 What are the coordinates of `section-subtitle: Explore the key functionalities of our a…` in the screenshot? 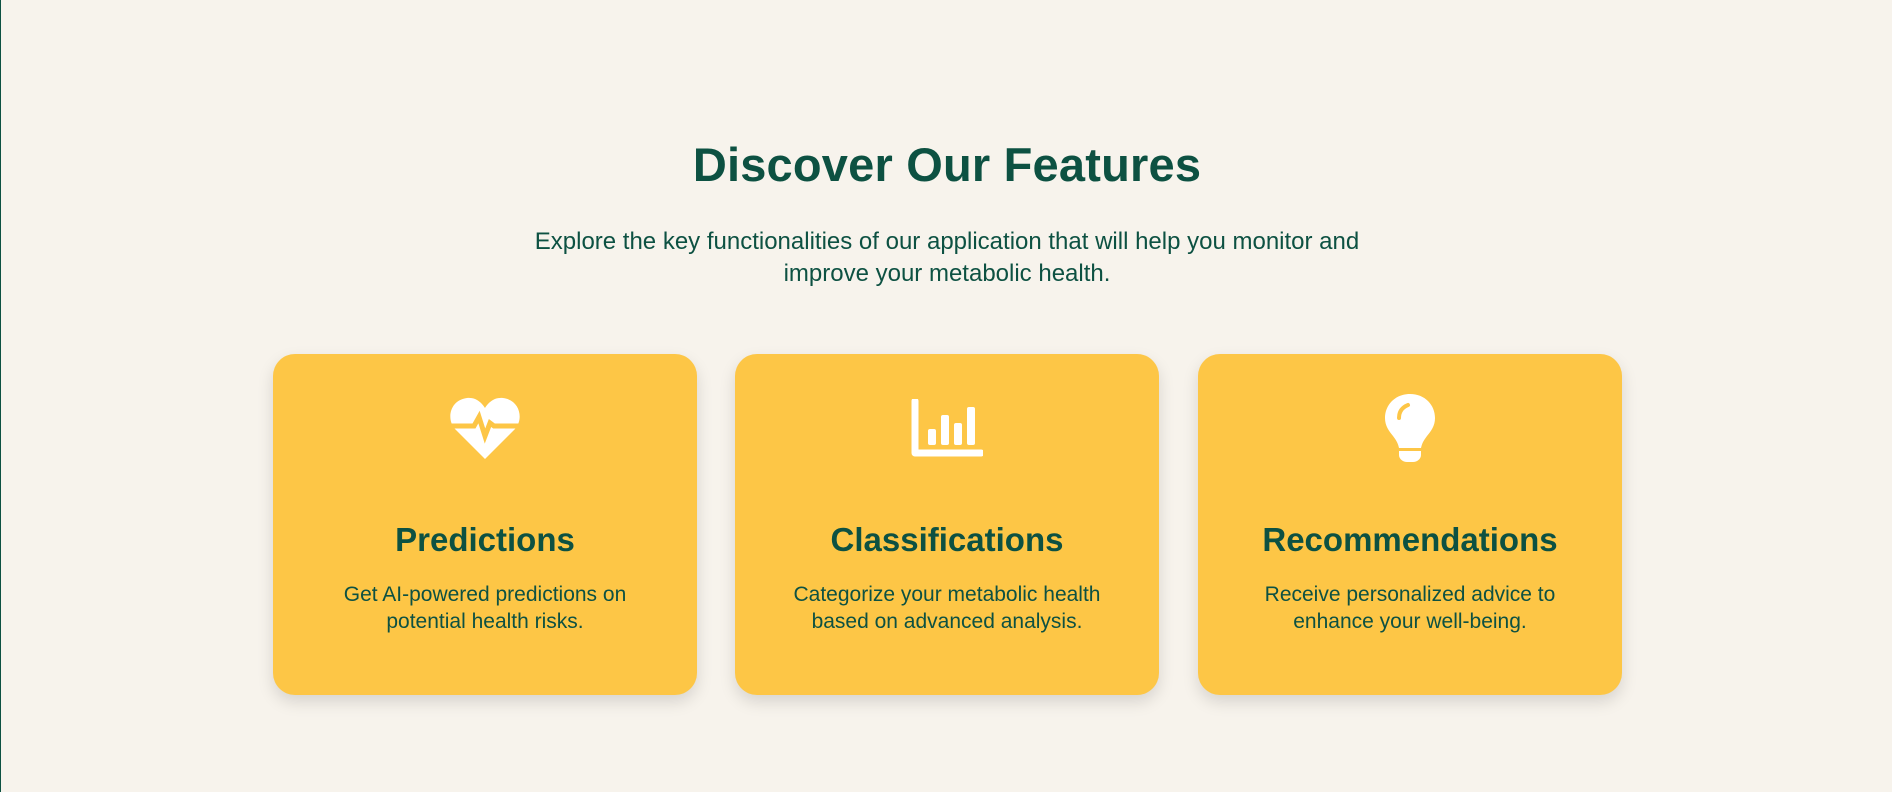 It's located at (947, 257).